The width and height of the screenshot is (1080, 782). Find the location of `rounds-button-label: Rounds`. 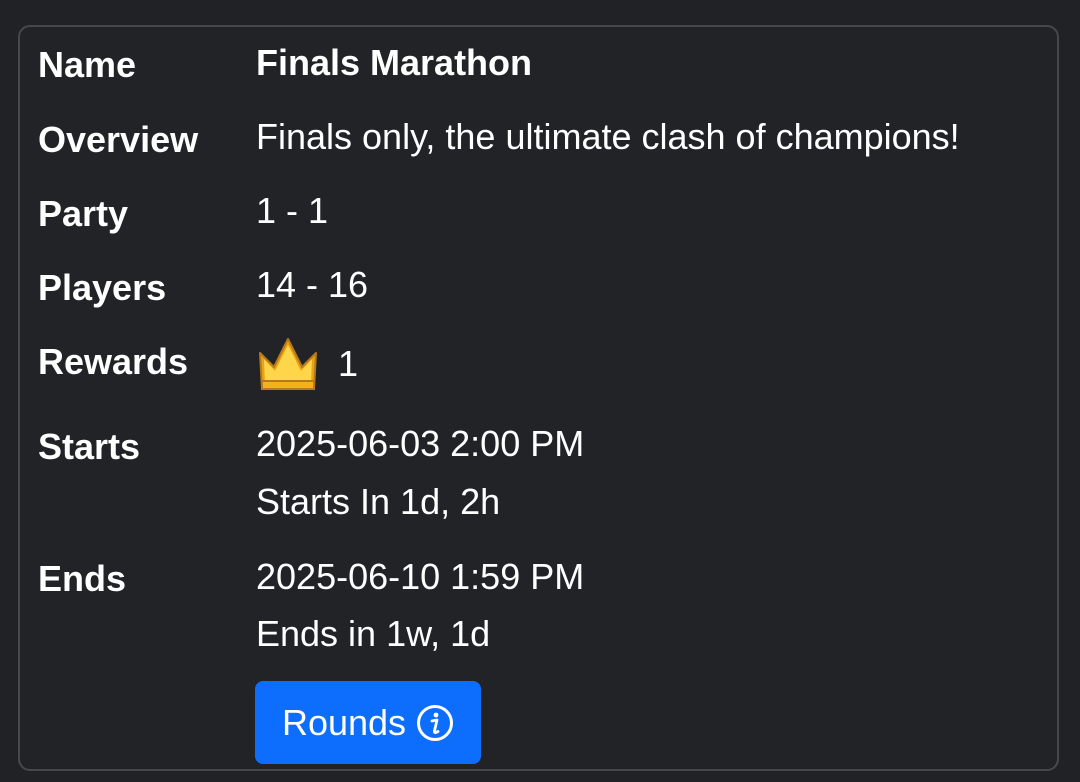

rounds-button-label: Rounds is located at coordinates (344, 722).